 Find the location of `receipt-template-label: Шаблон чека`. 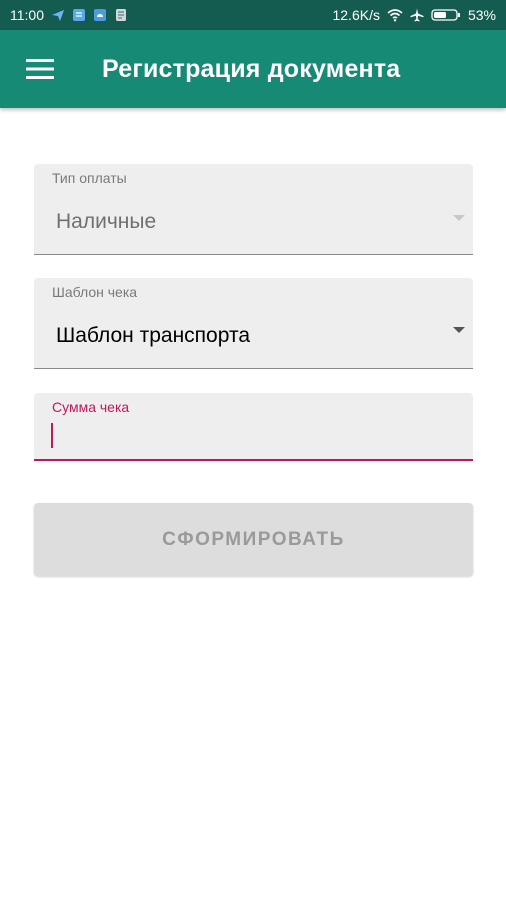

receipt-template-label: Шаблон чека is located at coordinates (95, 292).